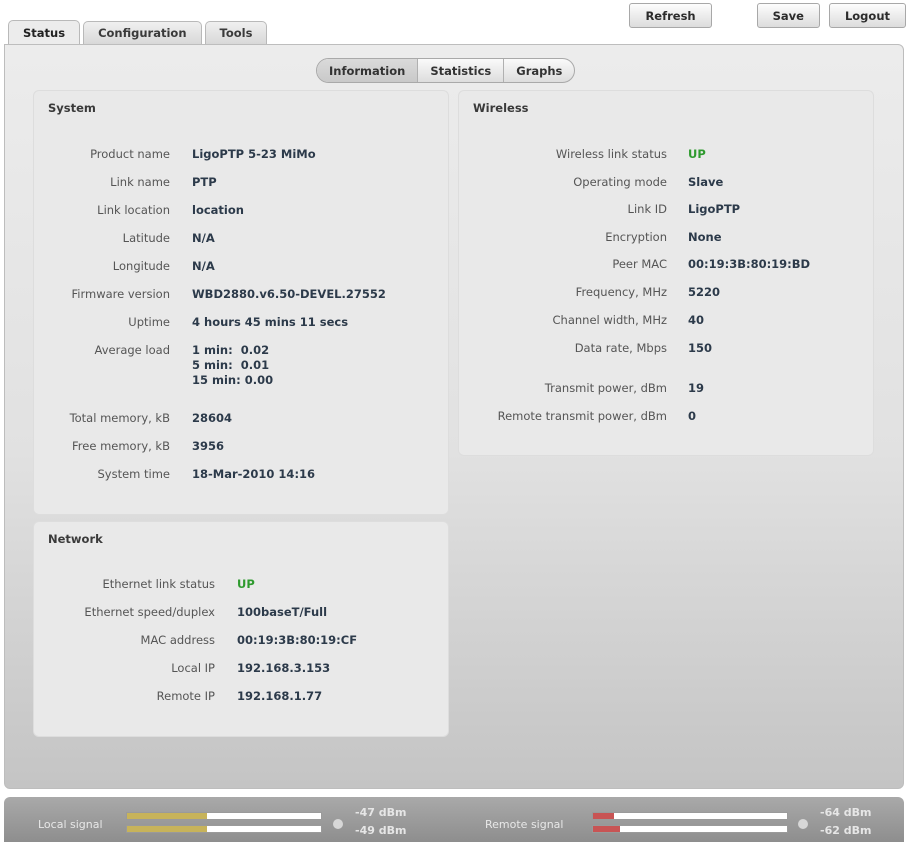 Image resolution: width=906 pixels, height=842 pixels. Describe the element at coordinates (139, 210) in the screenshot. I see `system-row-link-location: Link location location` at that location.